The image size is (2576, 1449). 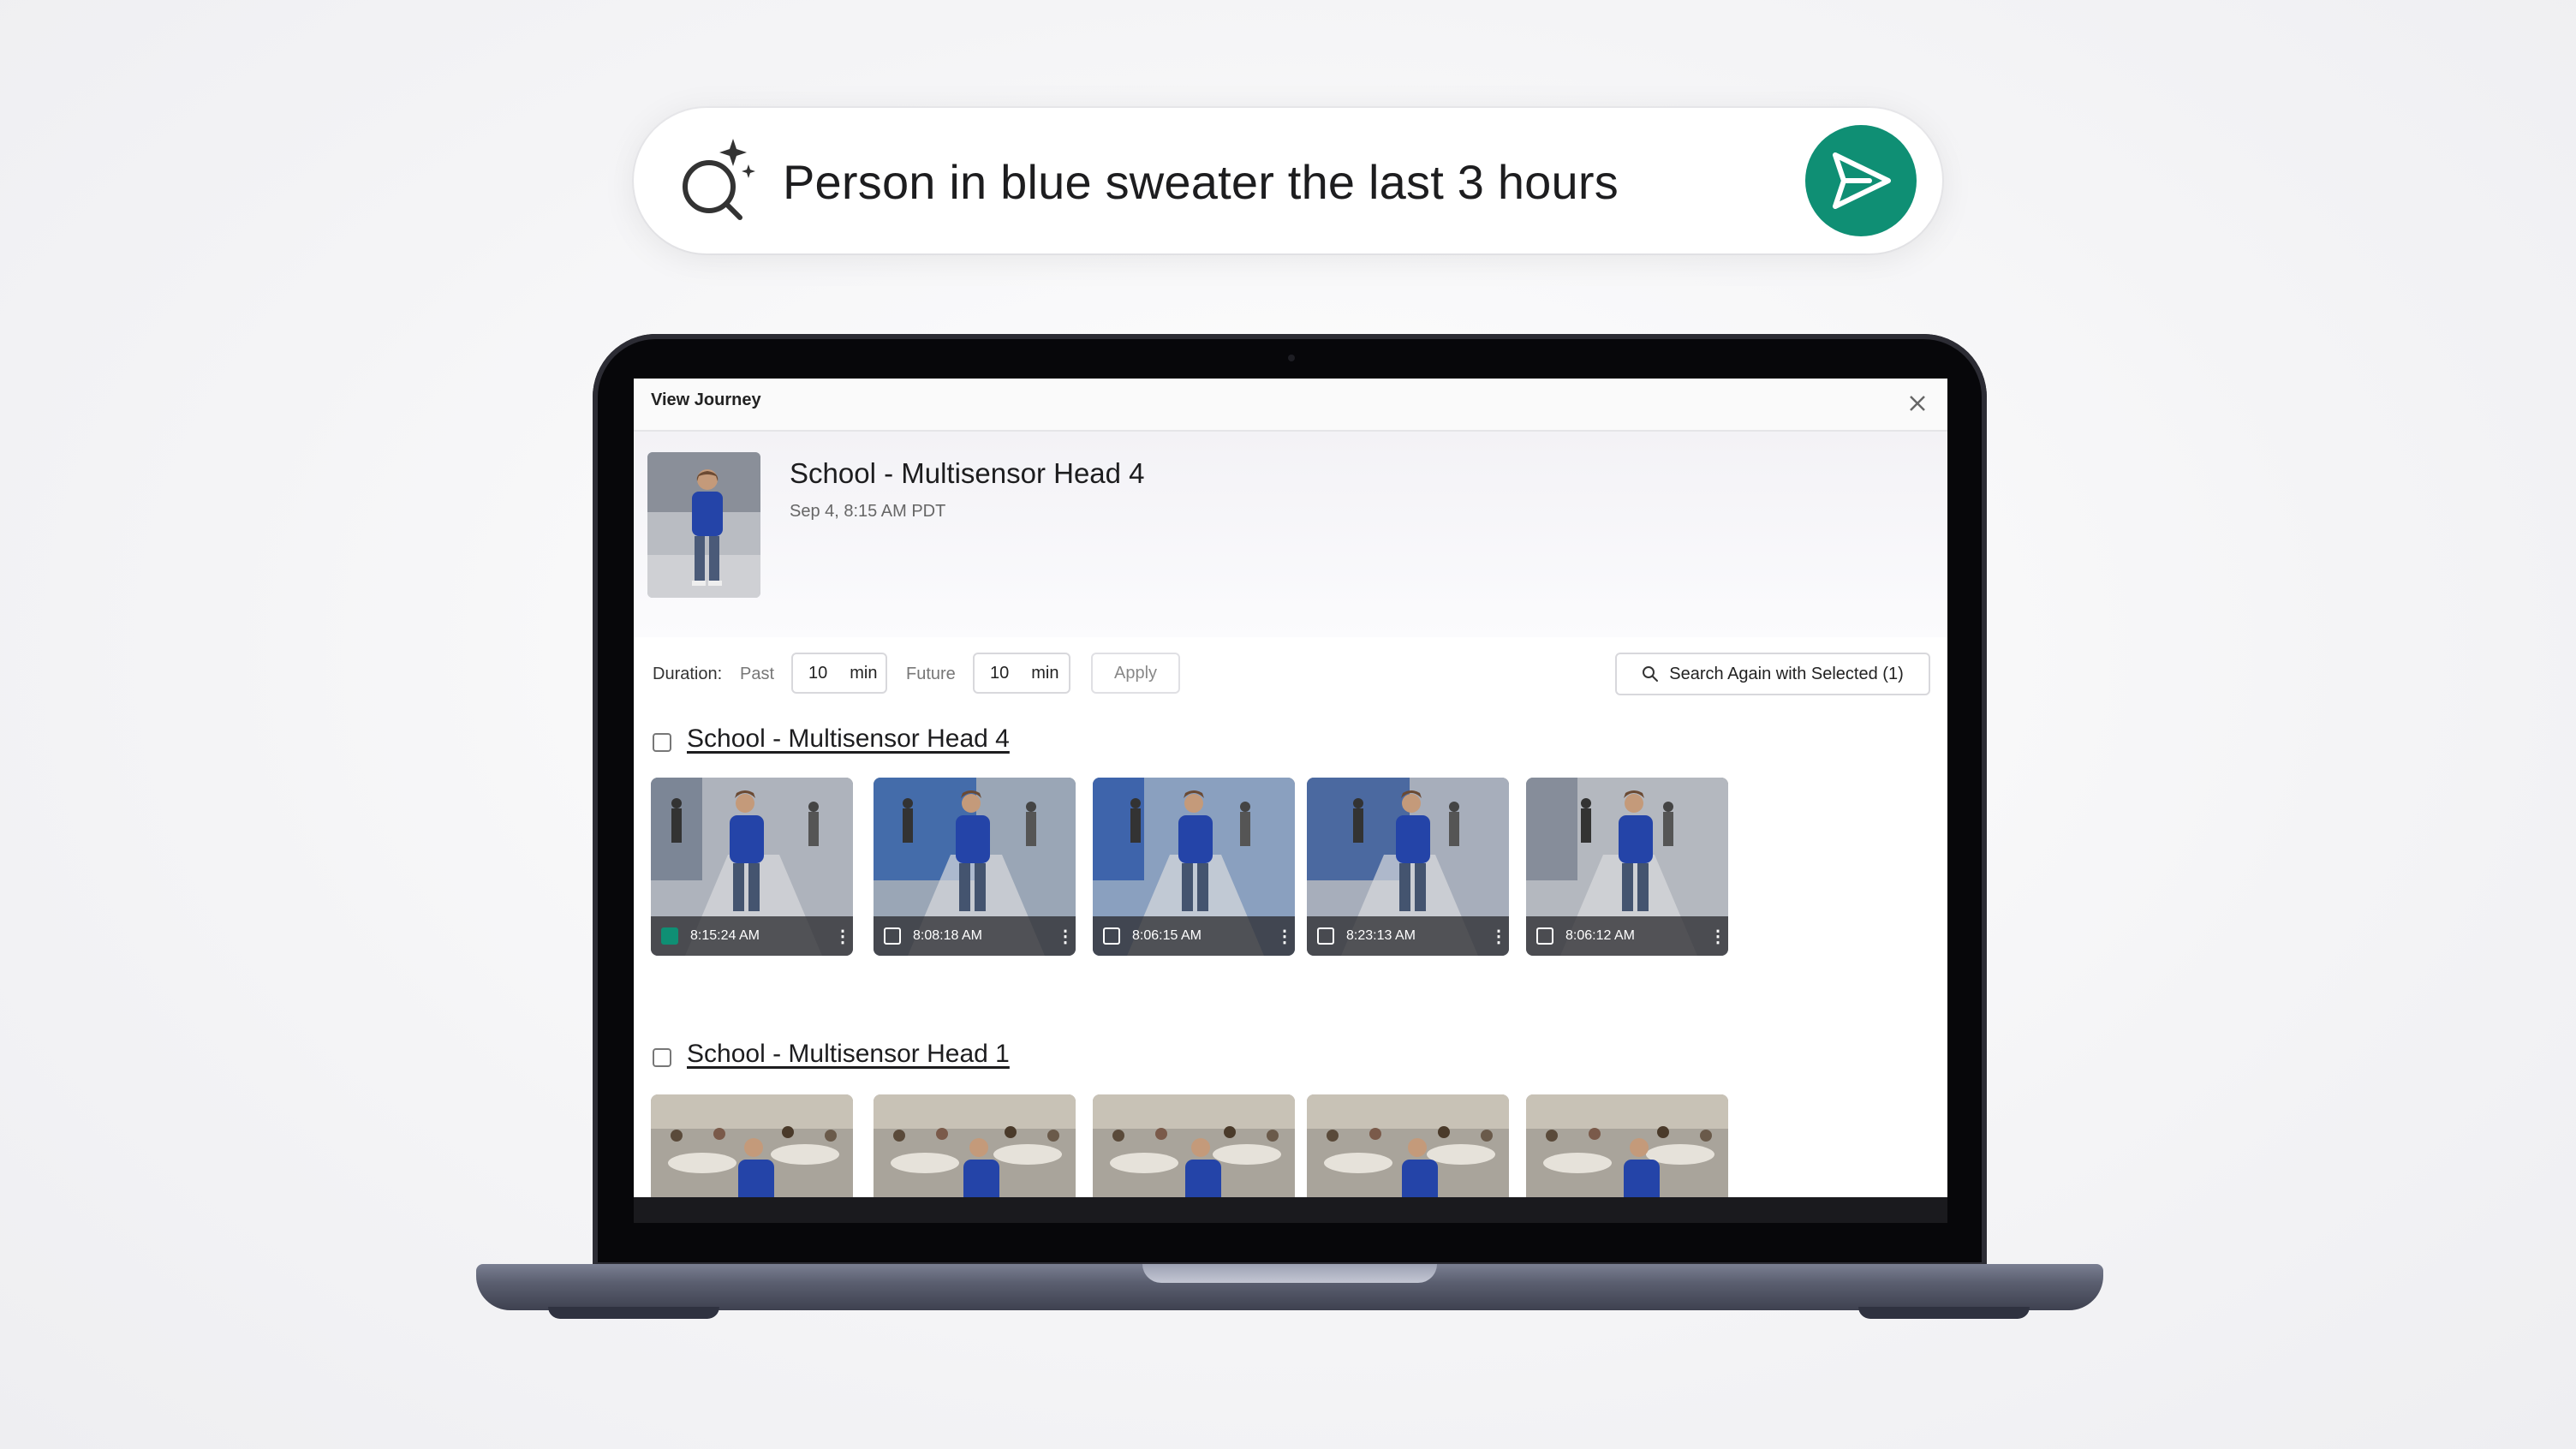 I want to click on search-again-button: Search Again with Selected (1), so click(x=1772, y=674).